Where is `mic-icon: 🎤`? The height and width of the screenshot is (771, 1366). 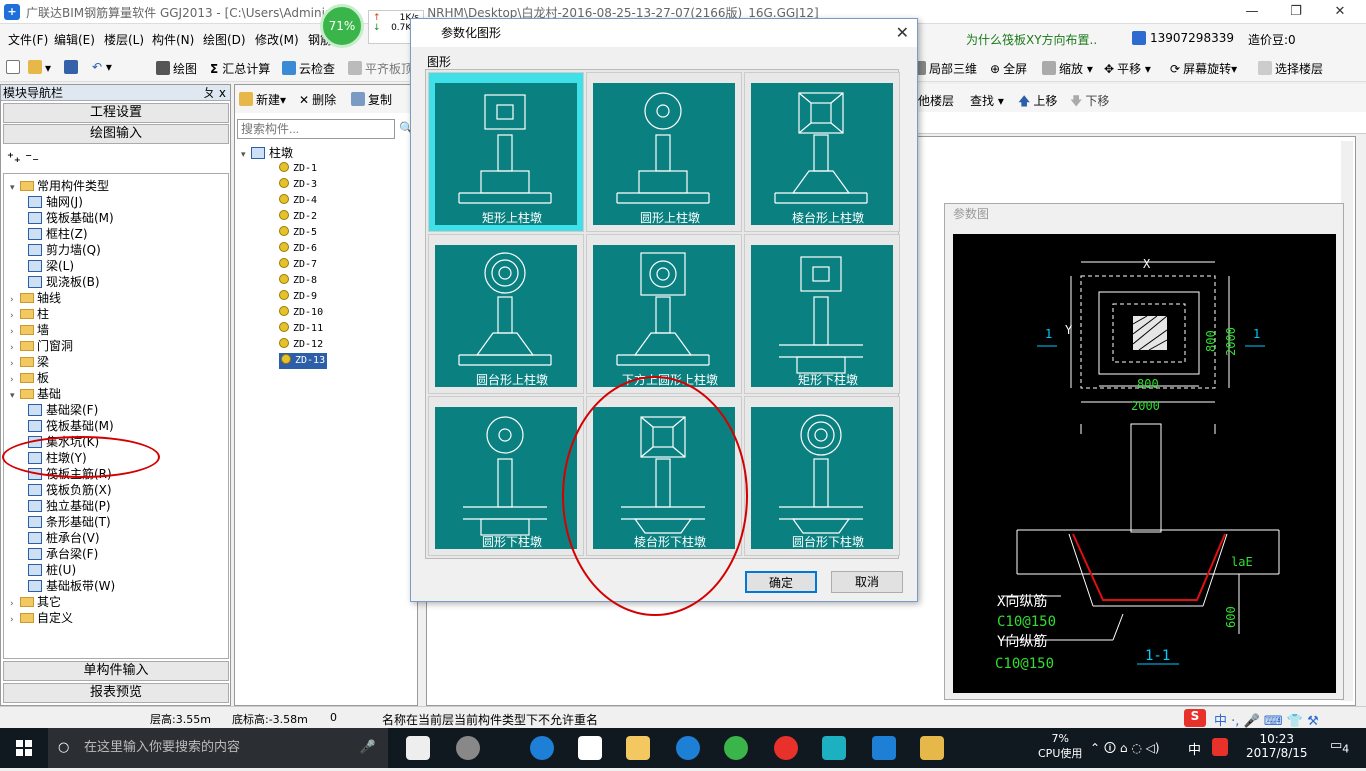 mic-icon: 🎤 is located at coordinates (368, 748).